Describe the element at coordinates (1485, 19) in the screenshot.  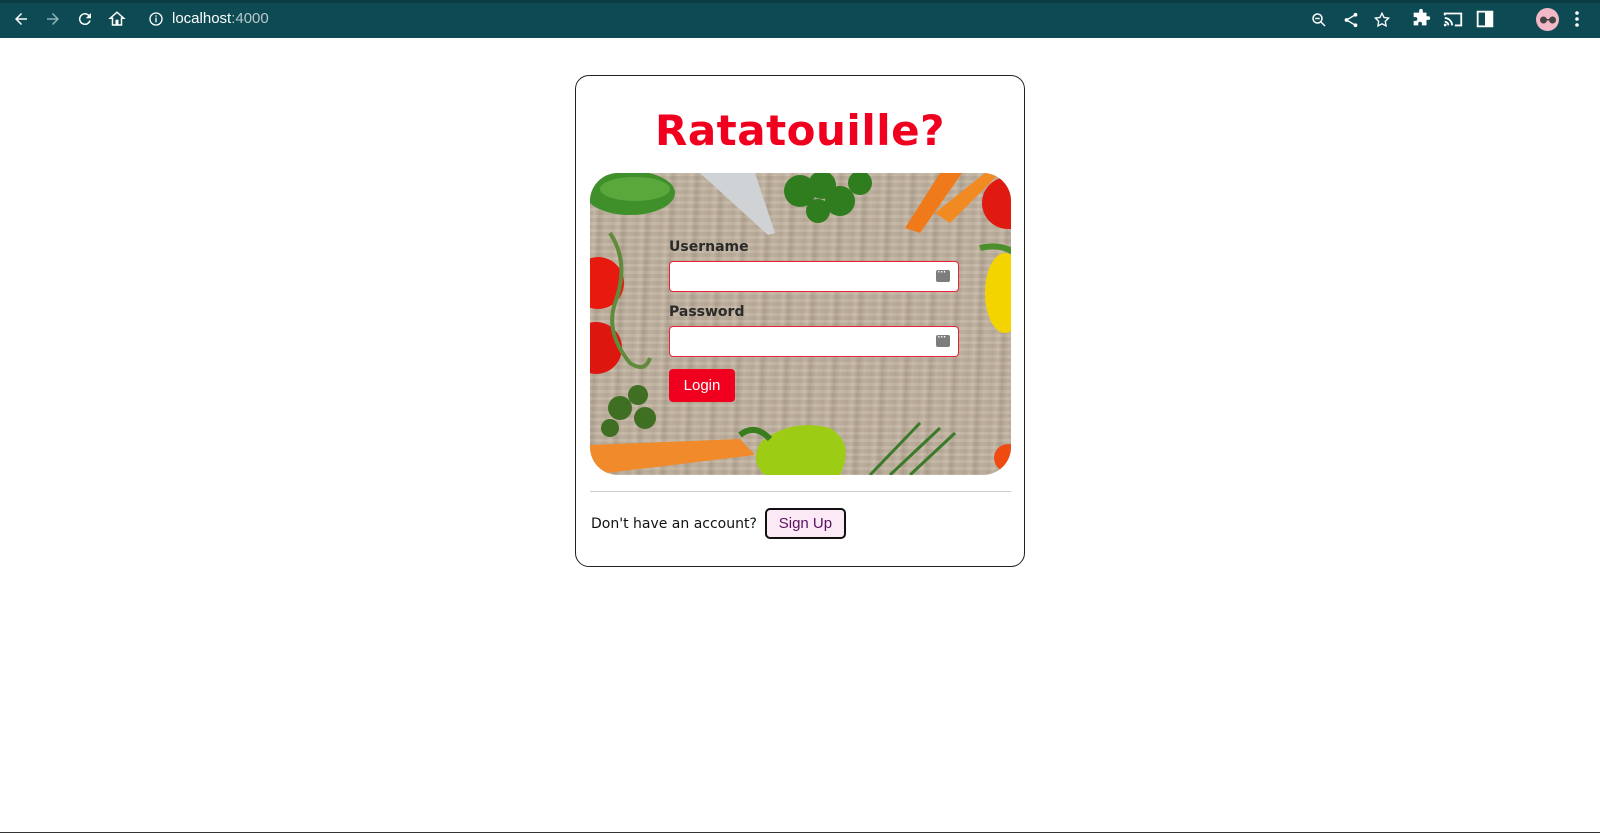
I see `side-panel-icon` at that location.